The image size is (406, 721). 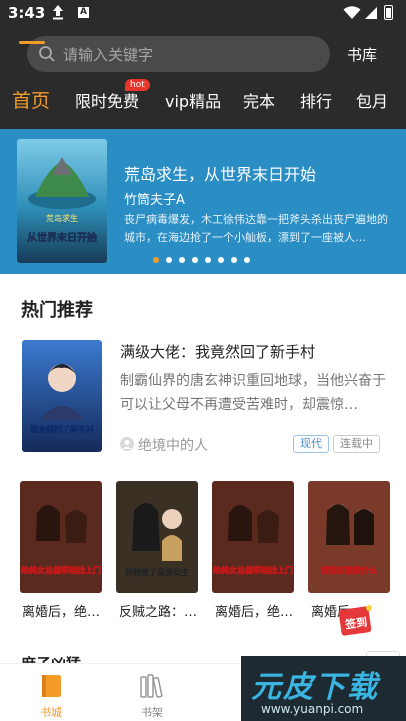 I want to click on nav-bookstore: 书城, so click(x=51, y=692).